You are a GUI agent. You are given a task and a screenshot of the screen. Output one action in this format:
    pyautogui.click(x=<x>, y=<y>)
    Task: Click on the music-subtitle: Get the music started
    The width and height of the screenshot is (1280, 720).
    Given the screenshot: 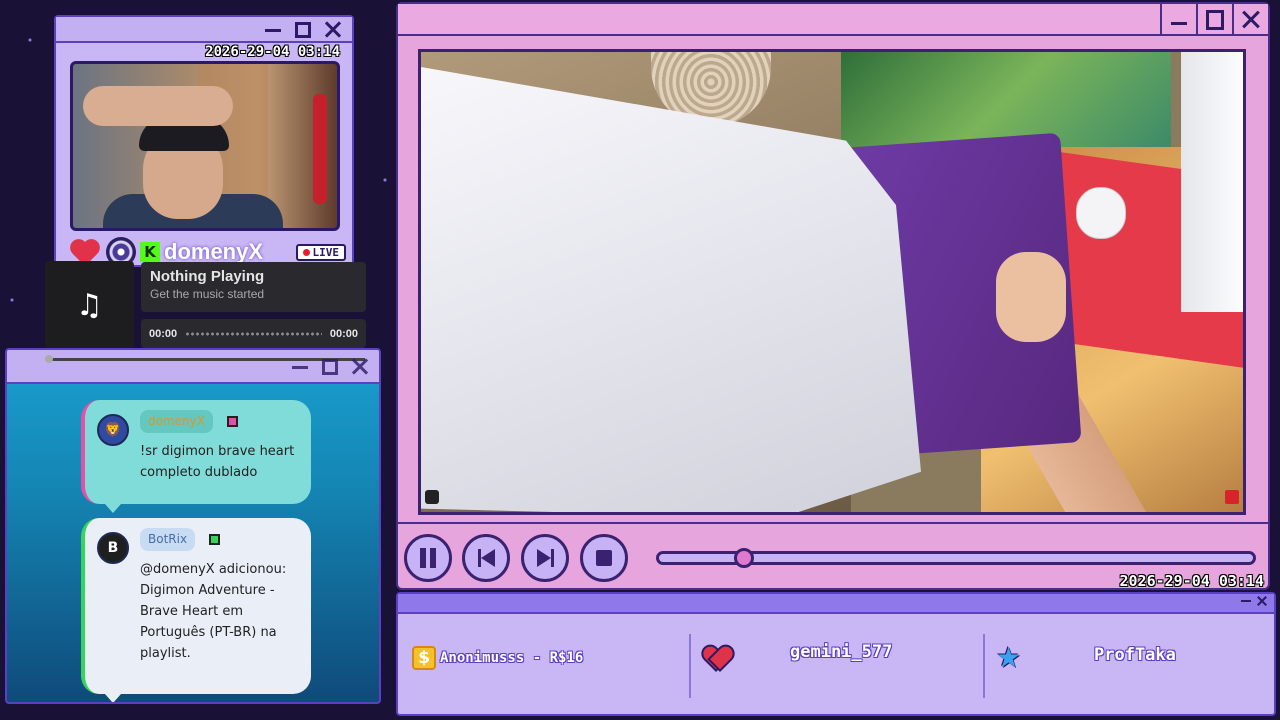 What is the action you would take?
    pyautogui.click(x=207, y=294)
    